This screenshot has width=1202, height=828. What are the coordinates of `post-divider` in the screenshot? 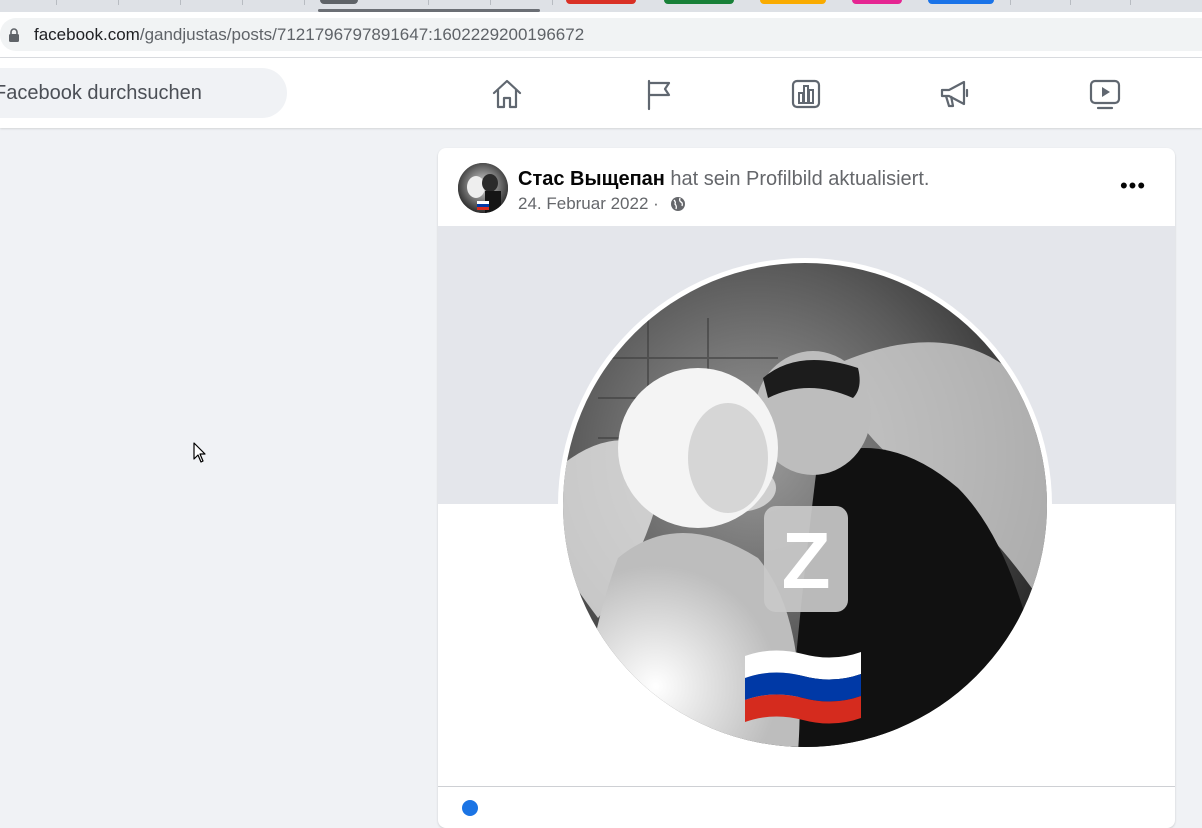 It's located at (806, 786).